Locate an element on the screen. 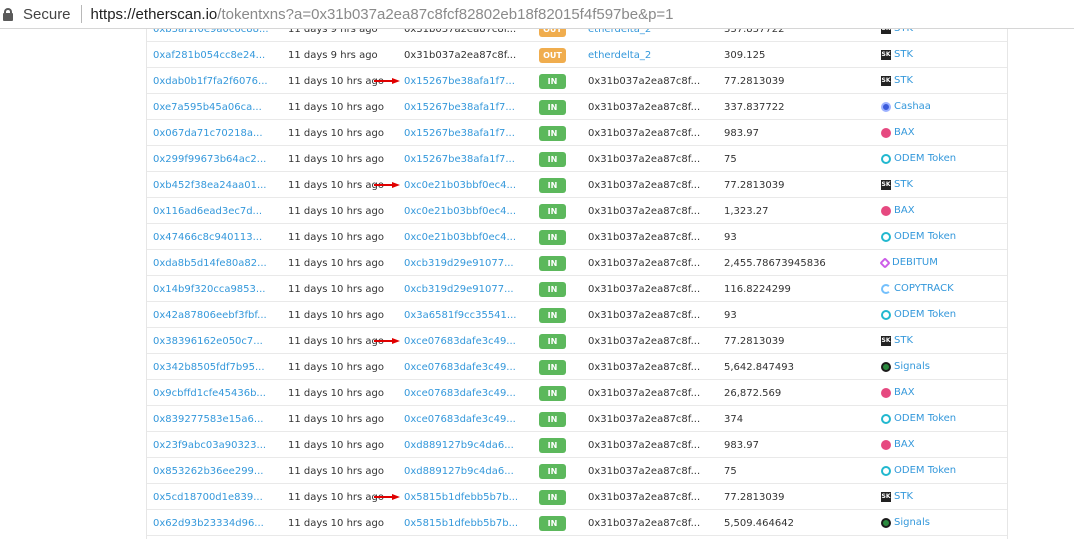 This screenshot has width=1074, height=539. quantity-text: 1,323.27 is located at coordinates (746, 211).